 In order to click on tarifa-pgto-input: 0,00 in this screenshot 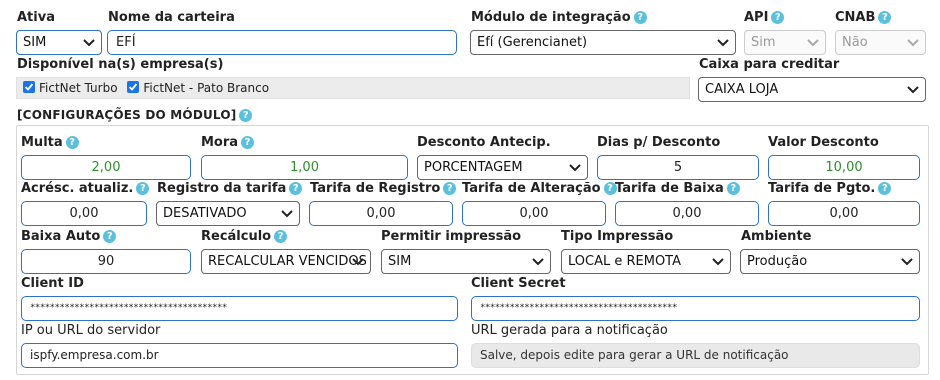, I will do `click(844, 213)`.